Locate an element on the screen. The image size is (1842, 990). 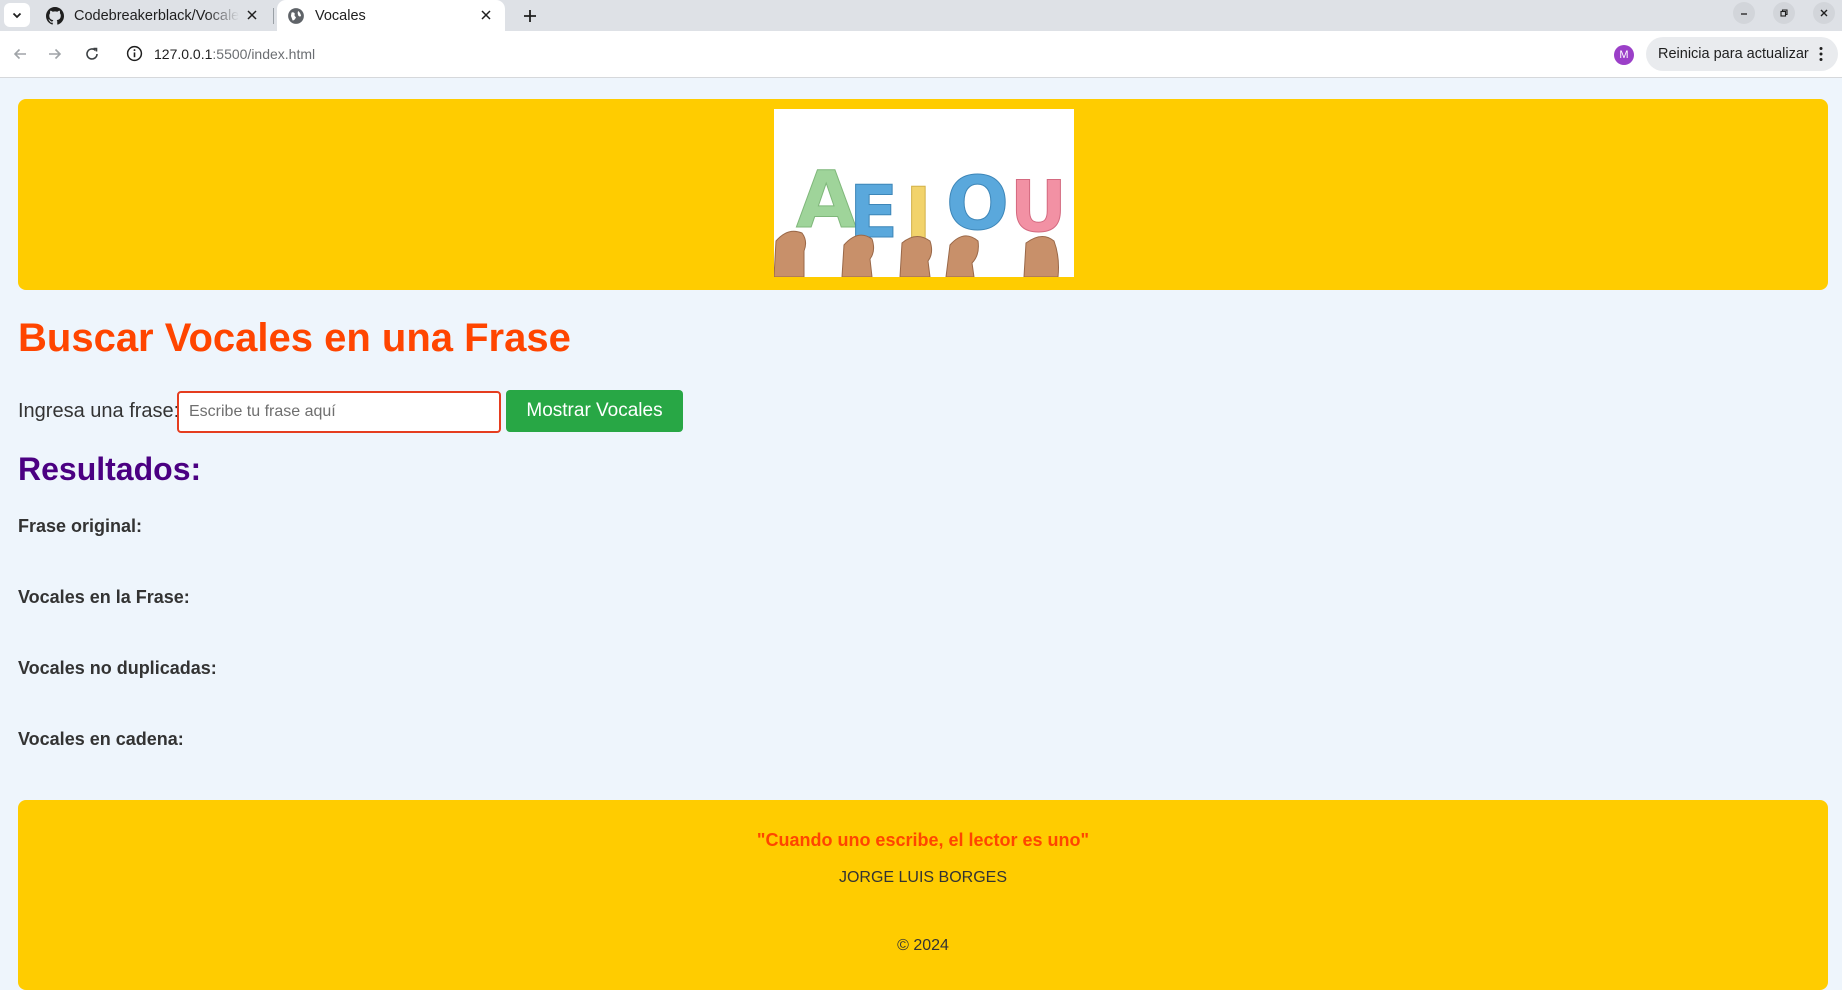
new-tab-button is located at coordinates (530, 16).